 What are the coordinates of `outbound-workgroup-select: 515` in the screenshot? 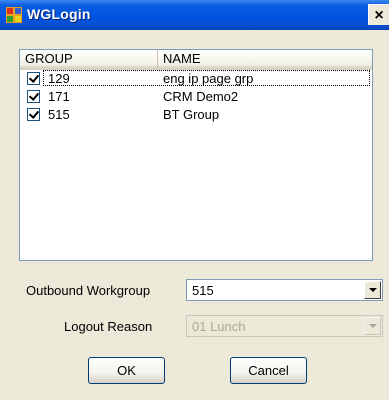 It's located at (284, 290).